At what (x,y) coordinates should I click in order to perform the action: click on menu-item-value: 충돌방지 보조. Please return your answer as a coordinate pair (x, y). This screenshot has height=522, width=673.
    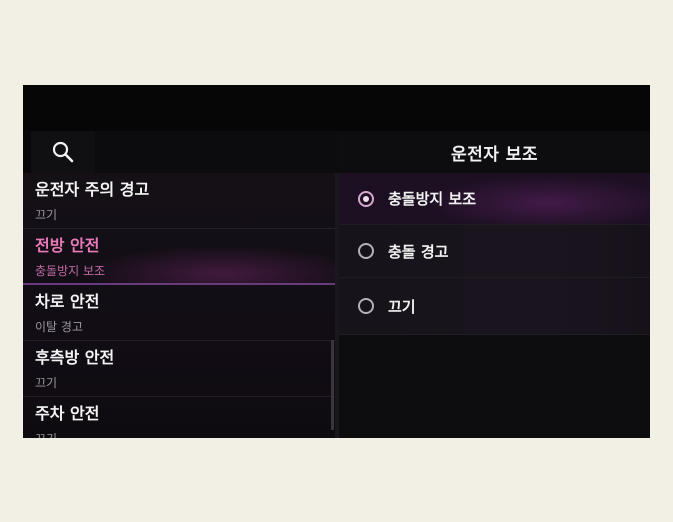
    Looking at the image, I should click on (70, 271).